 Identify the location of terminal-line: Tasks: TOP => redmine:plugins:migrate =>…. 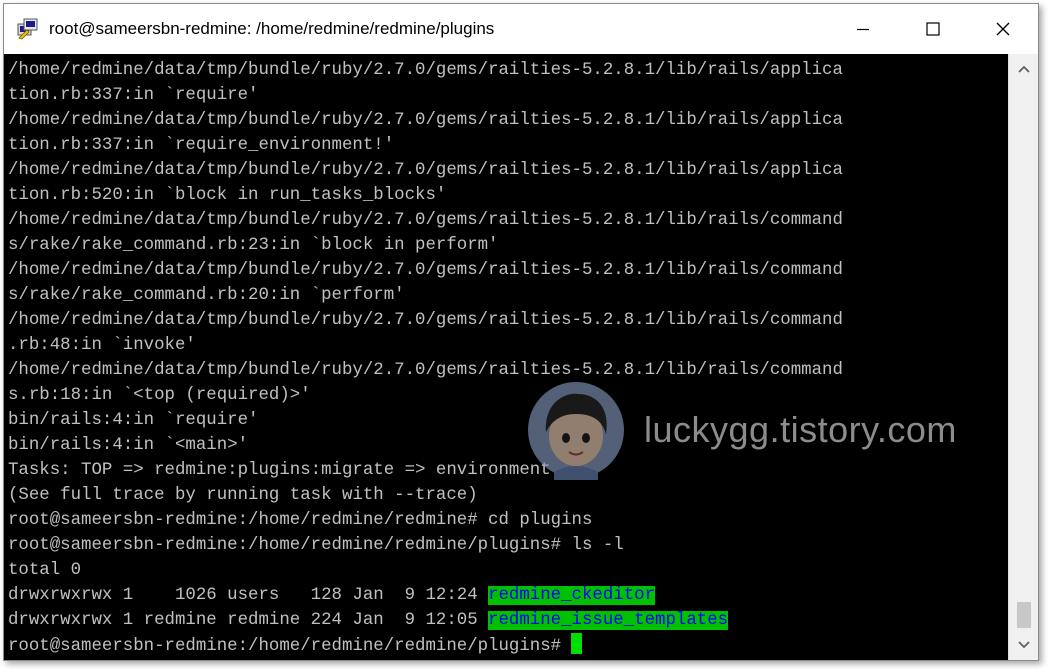
(279, 470).